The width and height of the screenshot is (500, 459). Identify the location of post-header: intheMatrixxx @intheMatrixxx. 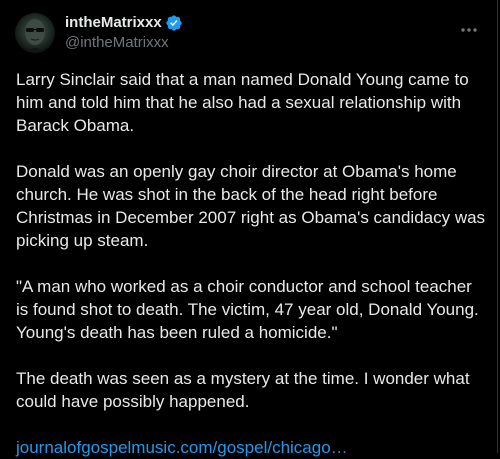
(99, 33).